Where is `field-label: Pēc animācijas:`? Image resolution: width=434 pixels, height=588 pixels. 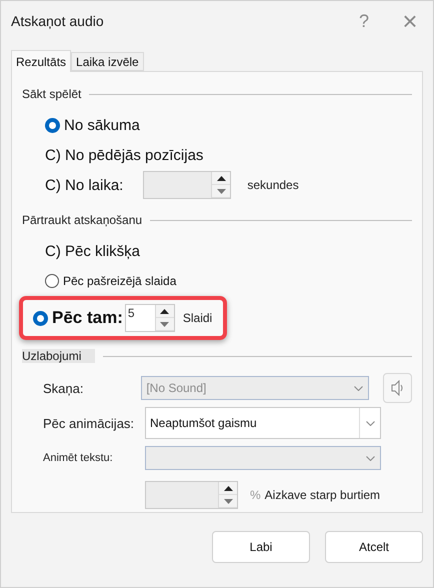 field-label: Pēc animācijas: is located at coordinates (89, 423).